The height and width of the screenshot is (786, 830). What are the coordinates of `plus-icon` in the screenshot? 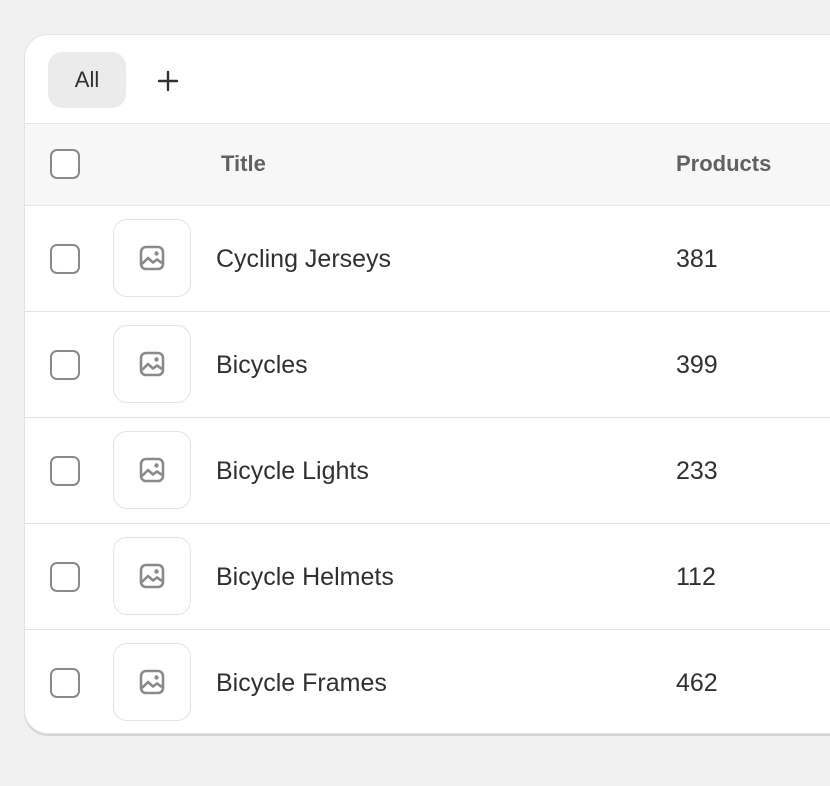 It's located at (168, 81).